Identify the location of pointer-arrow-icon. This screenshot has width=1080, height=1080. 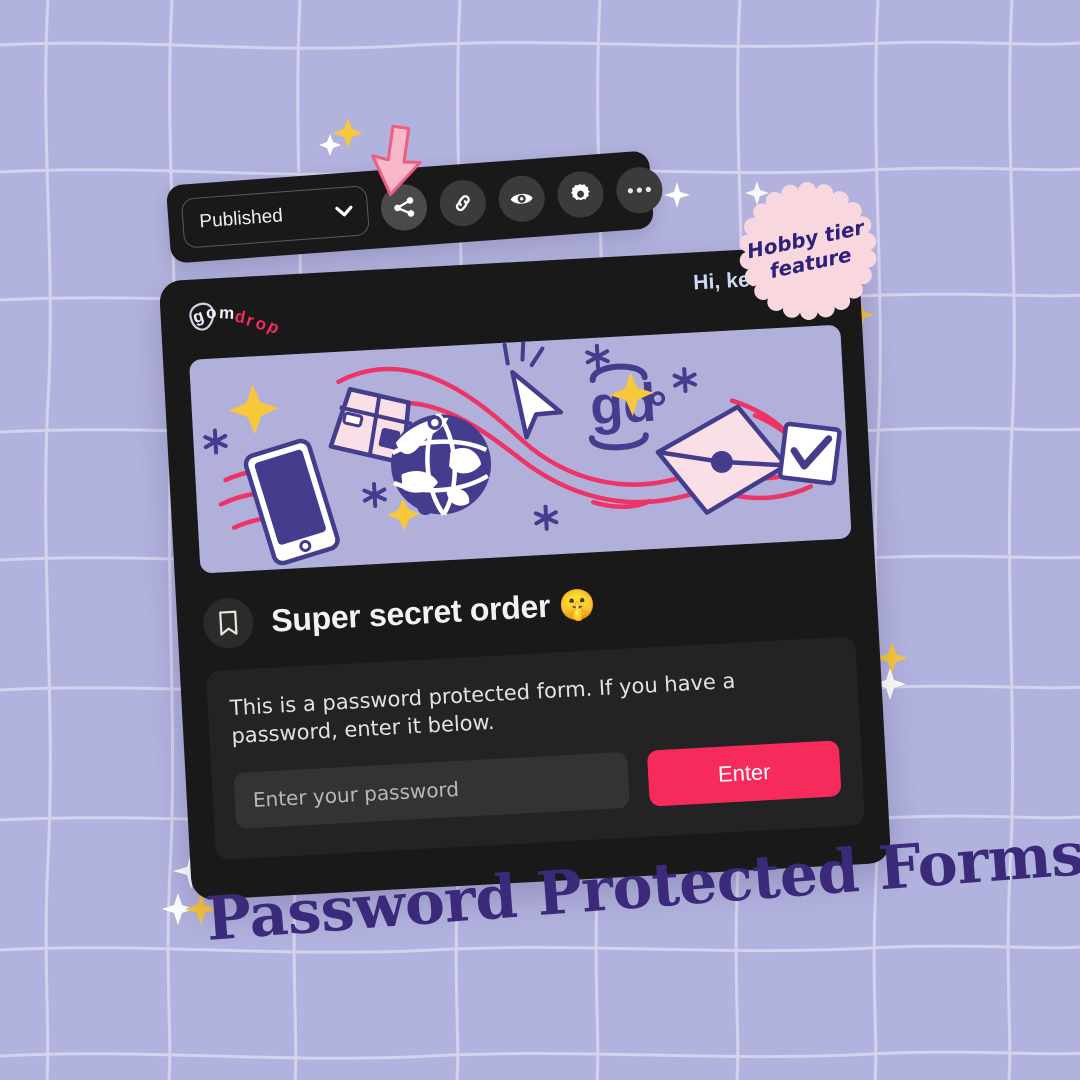
(396, 160).